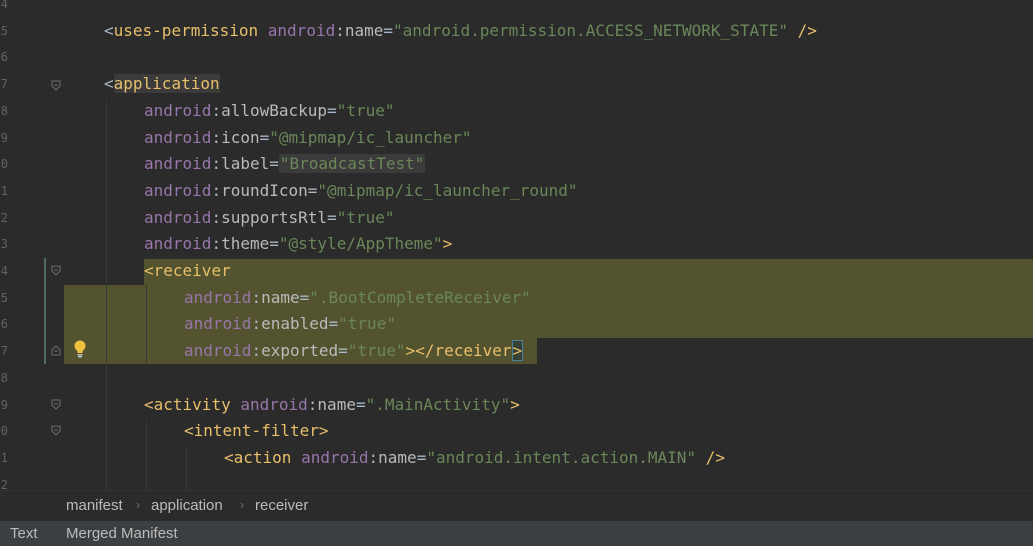 The image size is (1033, 546). What do you see at coordinates (274, 110) in the screenshot?
I see `attr-name: allowBackup` at bounding box center [274, 110].